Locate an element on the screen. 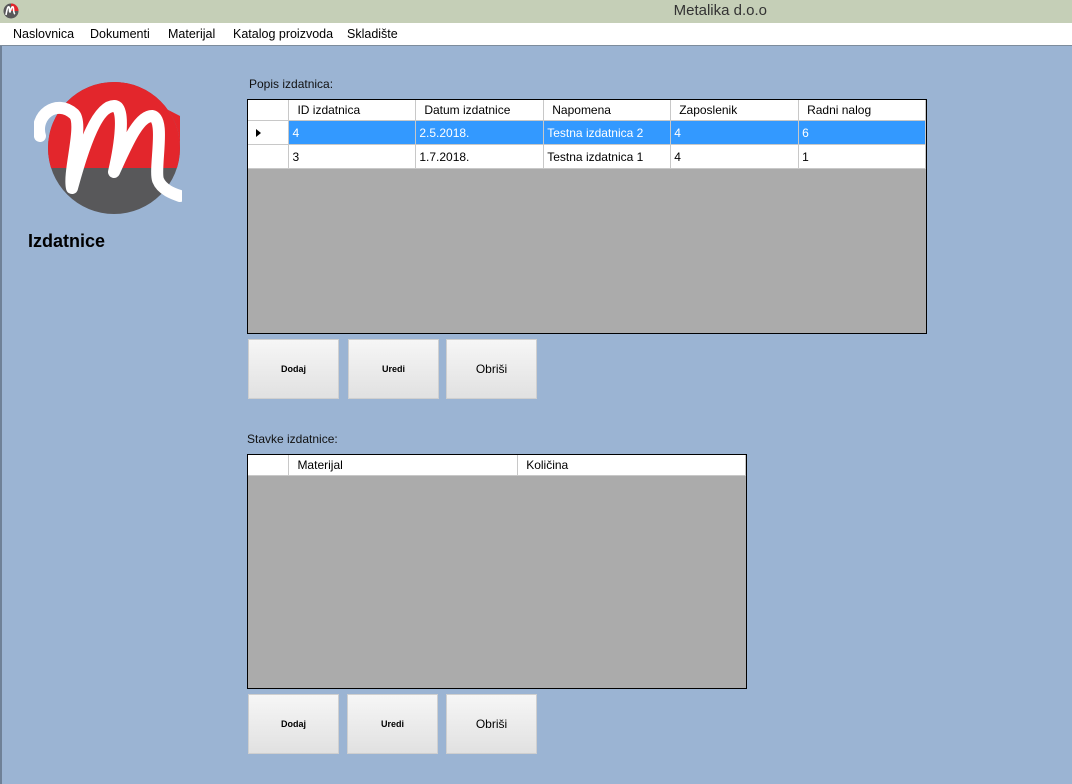 This screenshot has height=784, width=1072. column-header-radni-nalog: Radni nalog is located at coordinates (862, 110).